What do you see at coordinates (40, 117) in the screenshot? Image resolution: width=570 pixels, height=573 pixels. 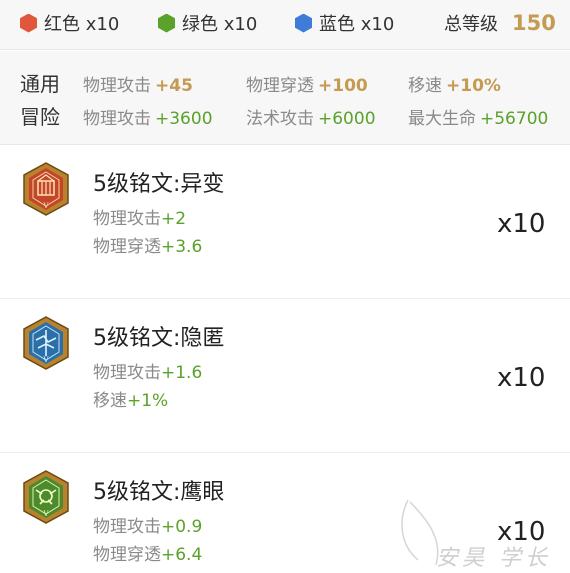 I see `adventure-row-label: 冒险` at bounding box center [40, 117].